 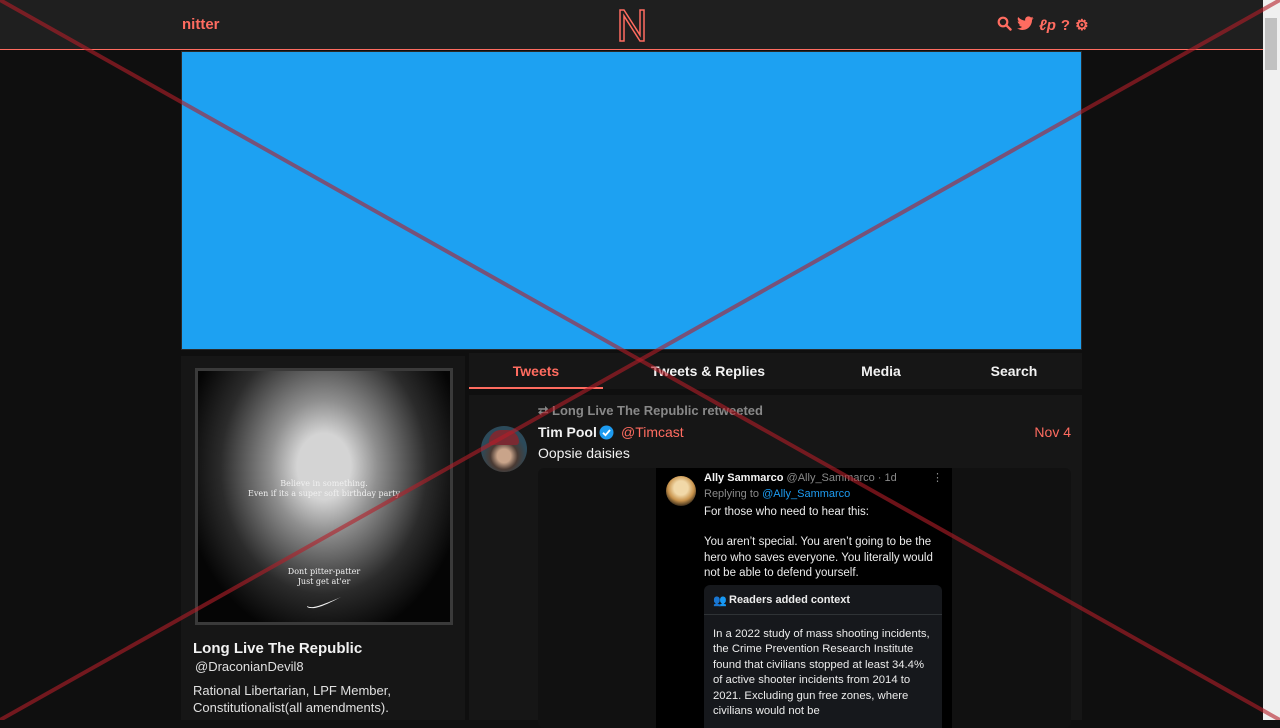 I want to click on embedded-avatar, so click(x=681, y=491).